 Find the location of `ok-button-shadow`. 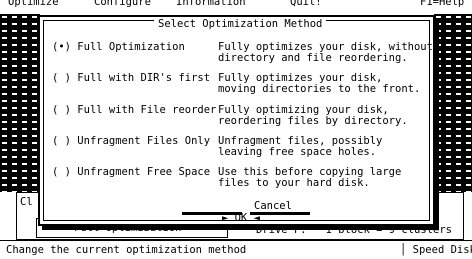

ok-button-shadow is located at coordinates (212, 213).